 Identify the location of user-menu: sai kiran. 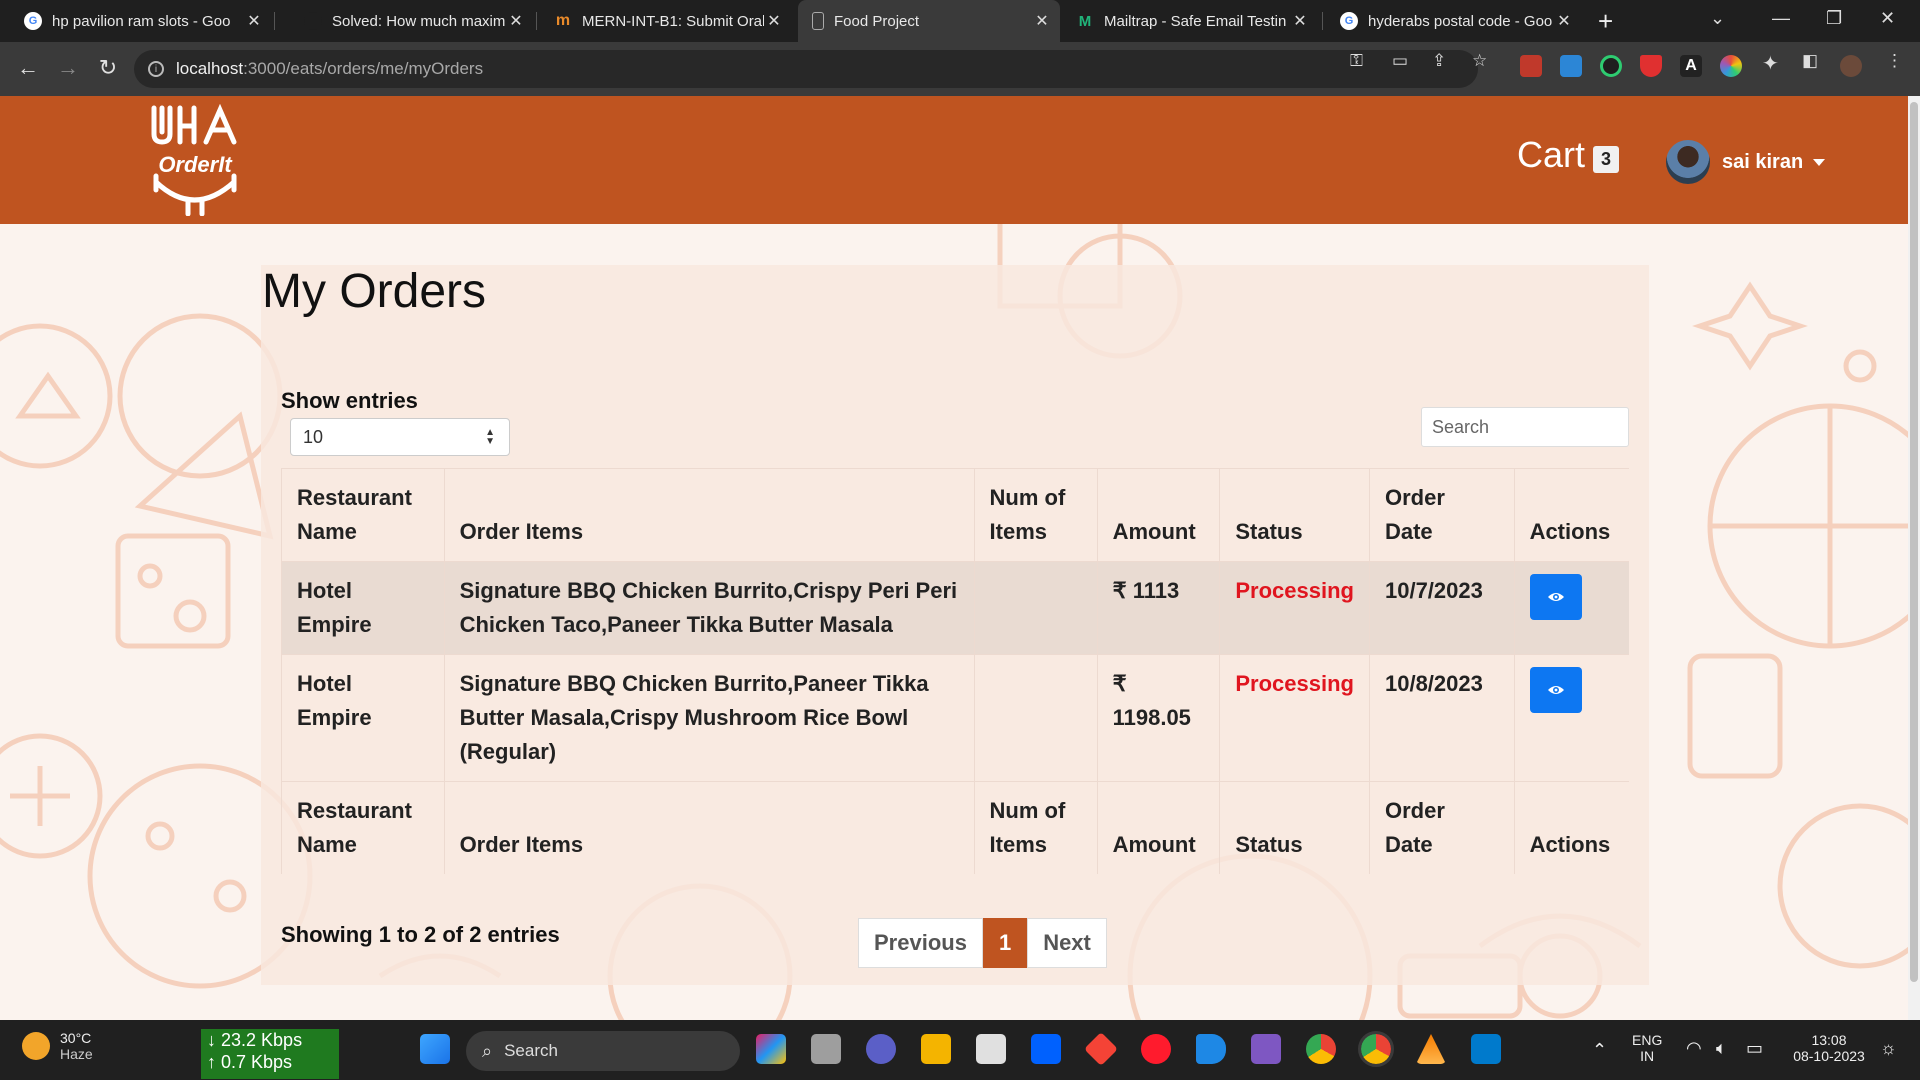
(1746, 162).